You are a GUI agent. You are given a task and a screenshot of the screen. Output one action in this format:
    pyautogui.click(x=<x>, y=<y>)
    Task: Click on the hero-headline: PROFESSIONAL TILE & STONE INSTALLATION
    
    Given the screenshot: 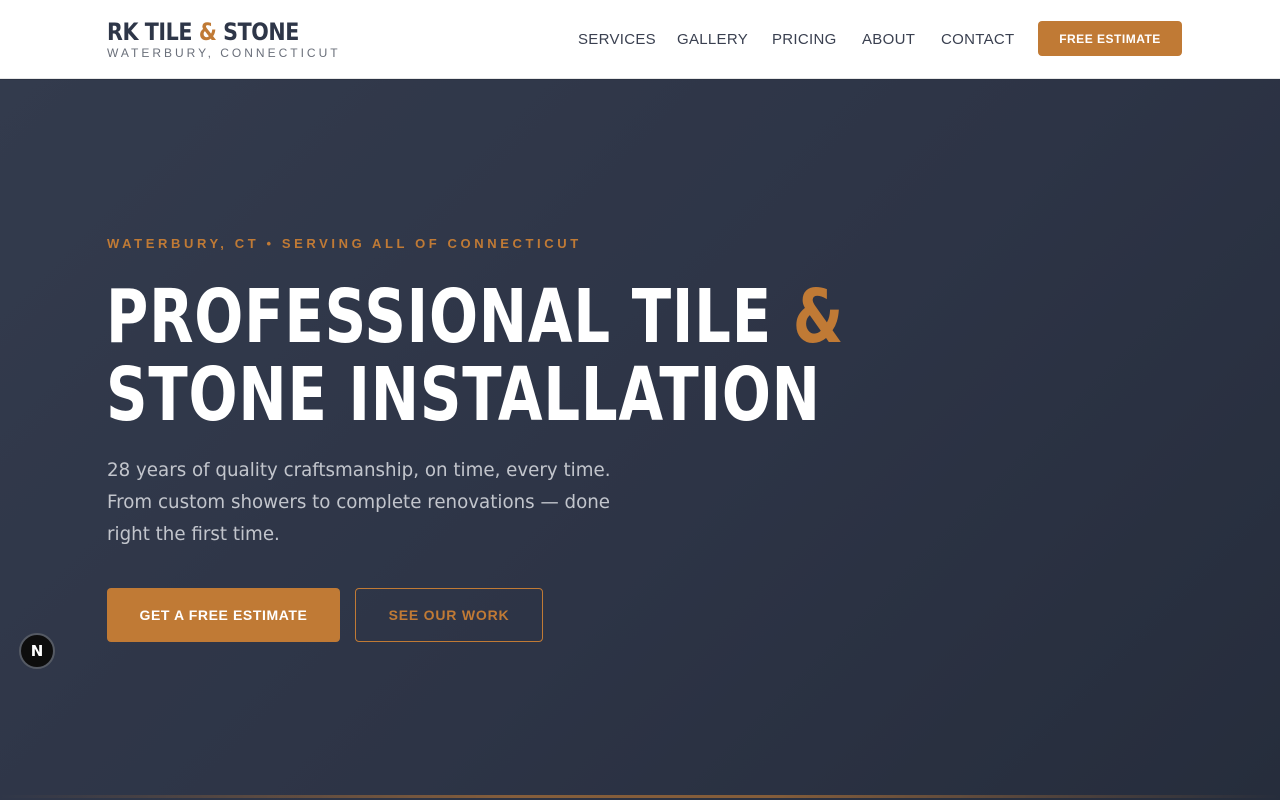 What is the action you would take?
    pyautogui.click(x=475, y=356)
    